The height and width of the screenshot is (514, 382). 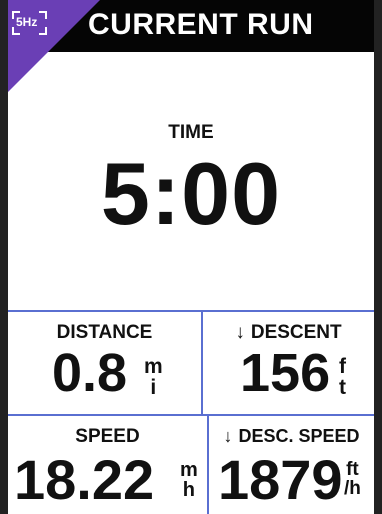 What do you see at coordinates (342, 387) in the screenshot?
I see `descent-unit-bottom: t` at bounding box center [342, 387].